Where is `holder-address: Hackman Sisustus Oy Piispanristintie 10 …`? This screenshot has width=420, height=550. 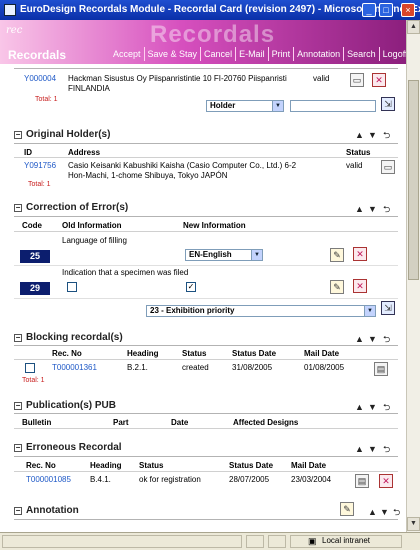
holder-address: Hackman Sisustus Oy Piispanristintie 10 … is located at coordinates (177, 83).